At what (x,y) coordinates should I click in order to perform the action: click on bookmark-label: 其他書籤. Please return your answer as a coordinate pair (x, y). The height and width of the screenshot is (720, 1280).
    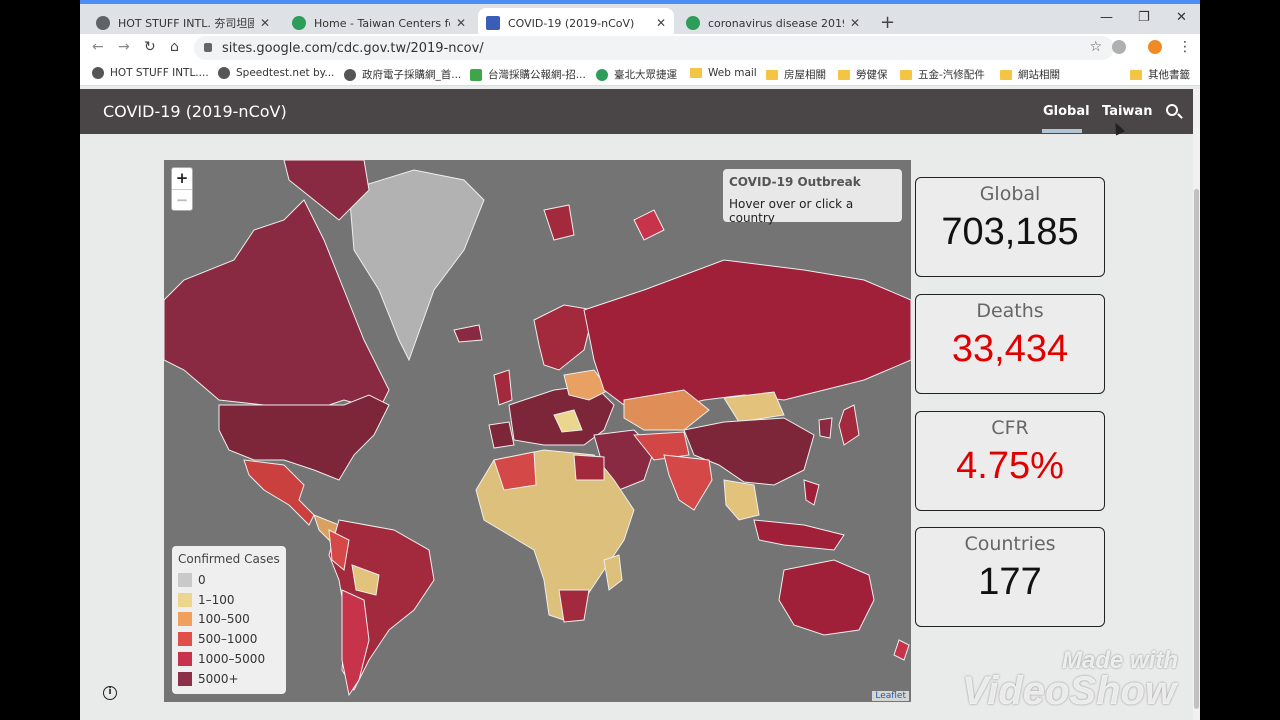
    Looking at the image, I should click on (1169, 75).